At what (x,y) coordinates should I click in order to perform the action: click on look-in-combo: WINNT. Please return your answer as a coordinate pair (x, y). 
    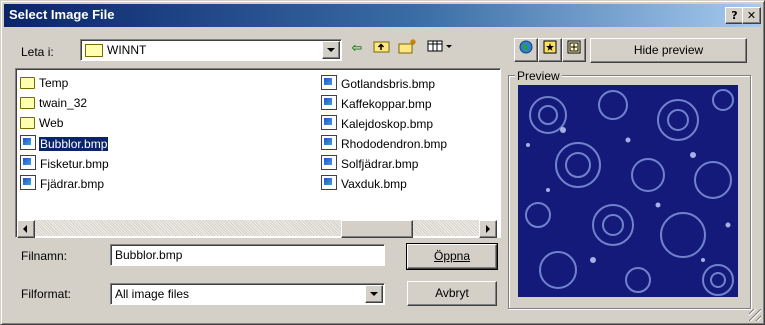
    Looking at the image, I should click on (211, 50).